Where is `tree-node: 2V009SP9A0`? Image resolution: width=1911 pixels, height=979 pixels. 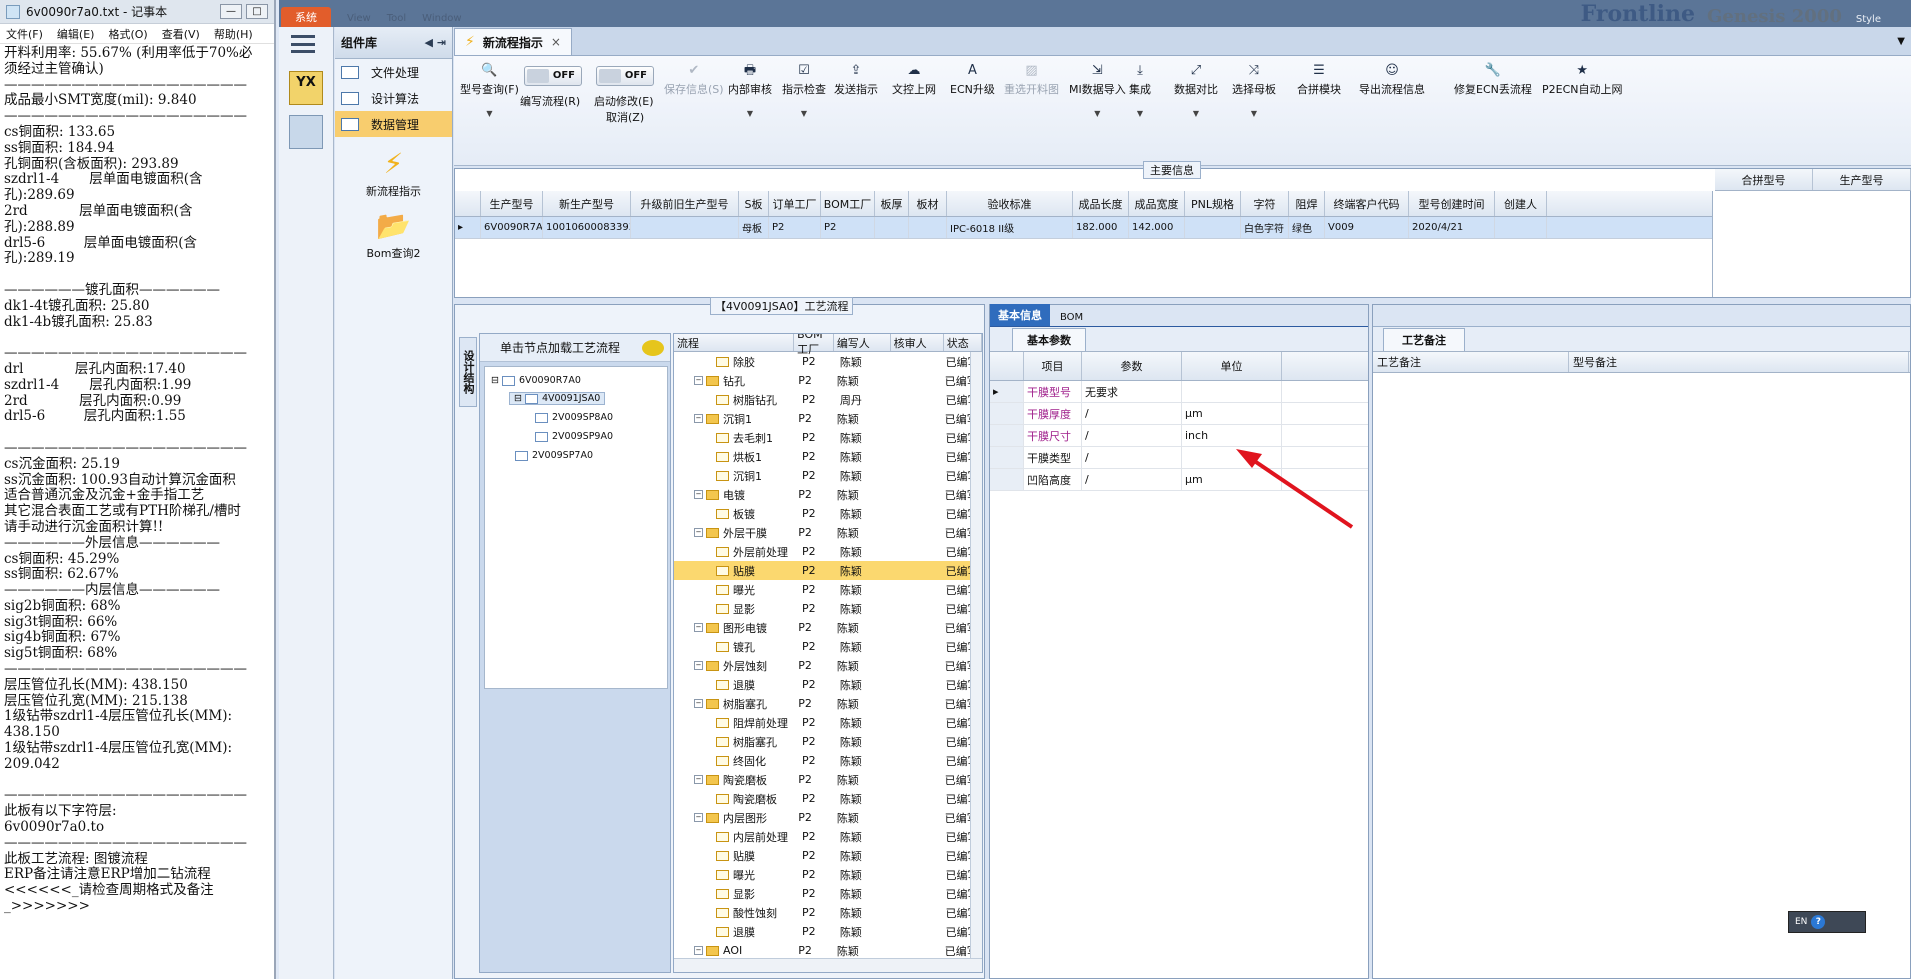
tree-node: 2V009SP9A0 is located at coordinates (574, 436).